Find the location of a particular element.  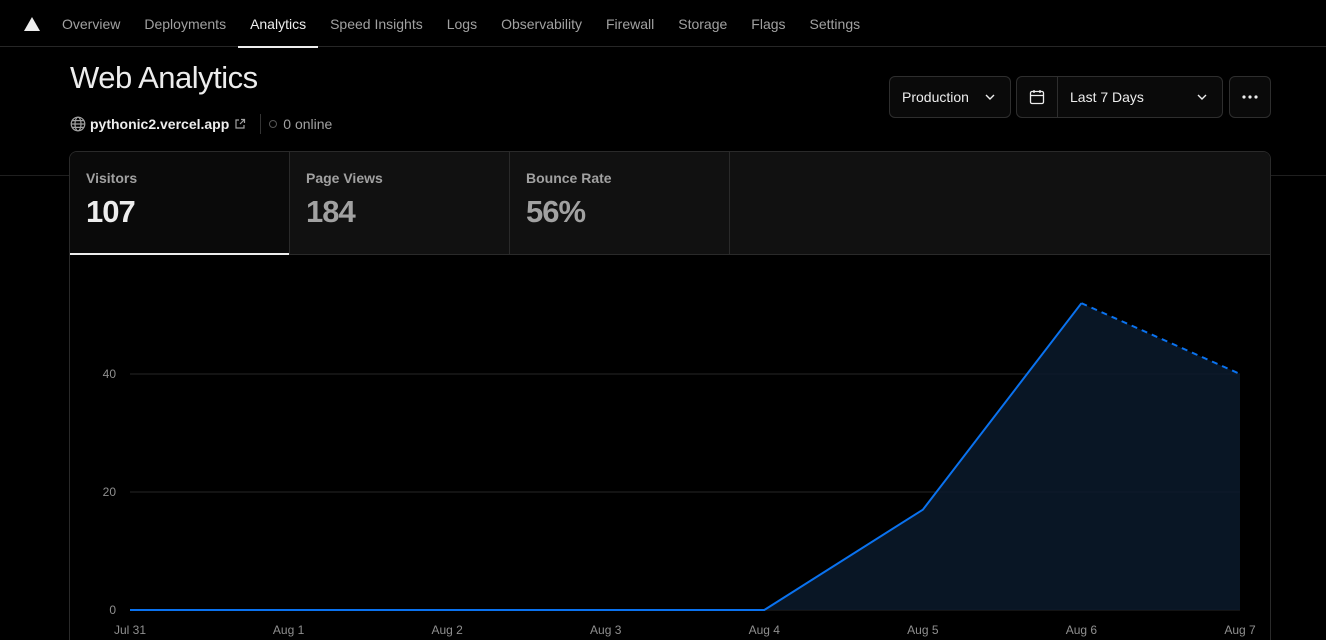

more-horizontal-icon is located at coordinates (1250, 97).